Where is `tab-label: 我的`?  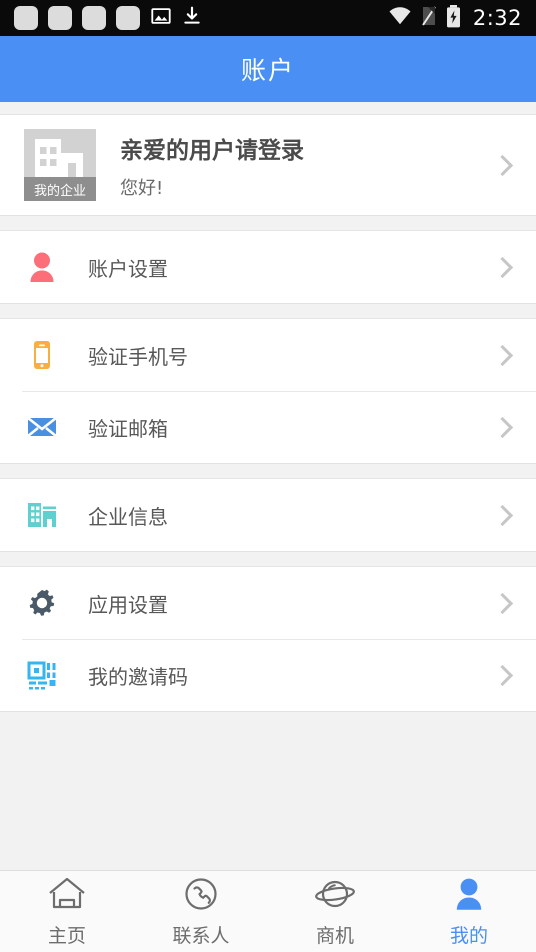
tab-label: 我的 is located at coordinates (468, 935).